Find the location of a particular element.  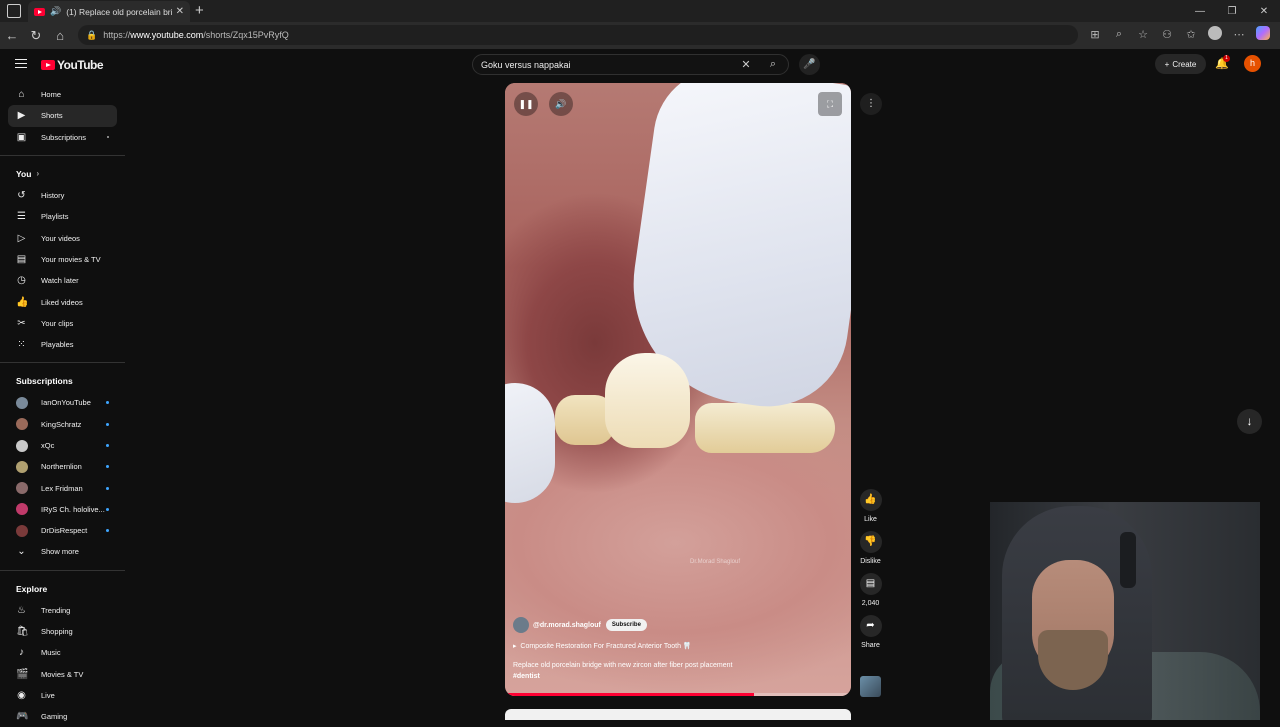

clock-icon: ◷ is located at coordinates (21, 281).